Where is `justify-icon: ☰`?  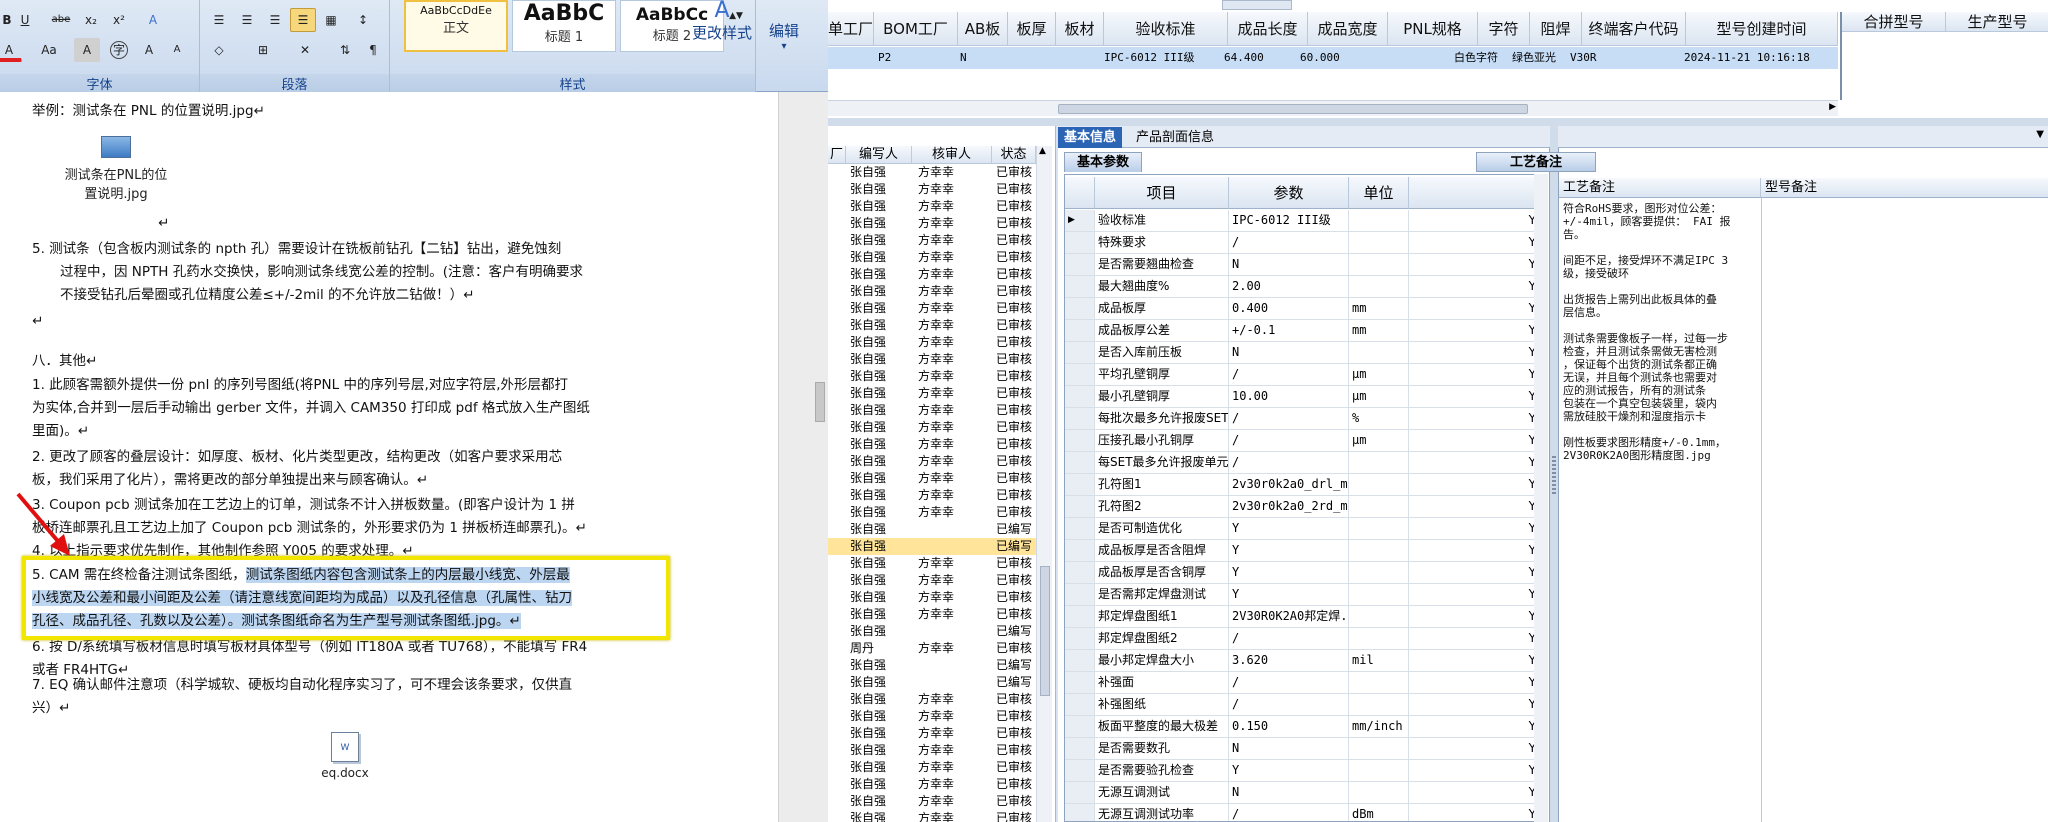 justify-icon: ☰ is located at coordinates (303, 20).